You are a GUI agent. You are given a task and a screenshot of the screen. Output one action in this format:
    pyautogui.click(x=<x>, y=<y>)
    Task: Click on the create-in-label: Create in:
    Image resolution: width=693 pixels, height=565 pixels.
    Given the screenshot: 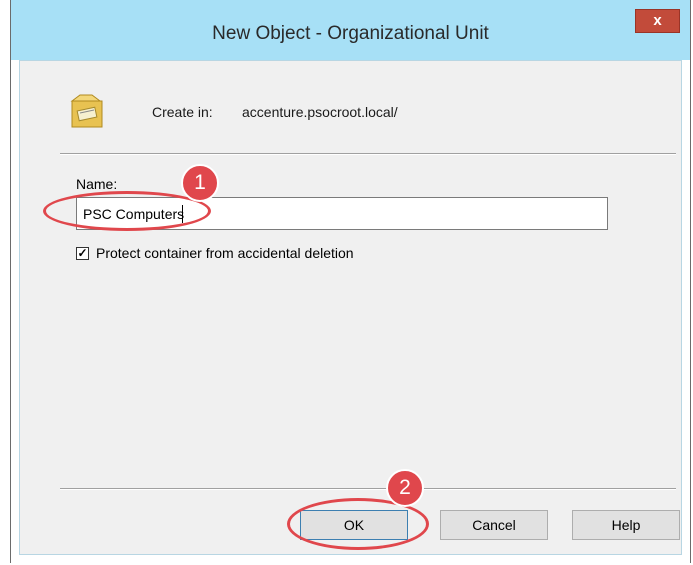 What is the action you would take?
    pyautogui.click(x=182, y=112)
    